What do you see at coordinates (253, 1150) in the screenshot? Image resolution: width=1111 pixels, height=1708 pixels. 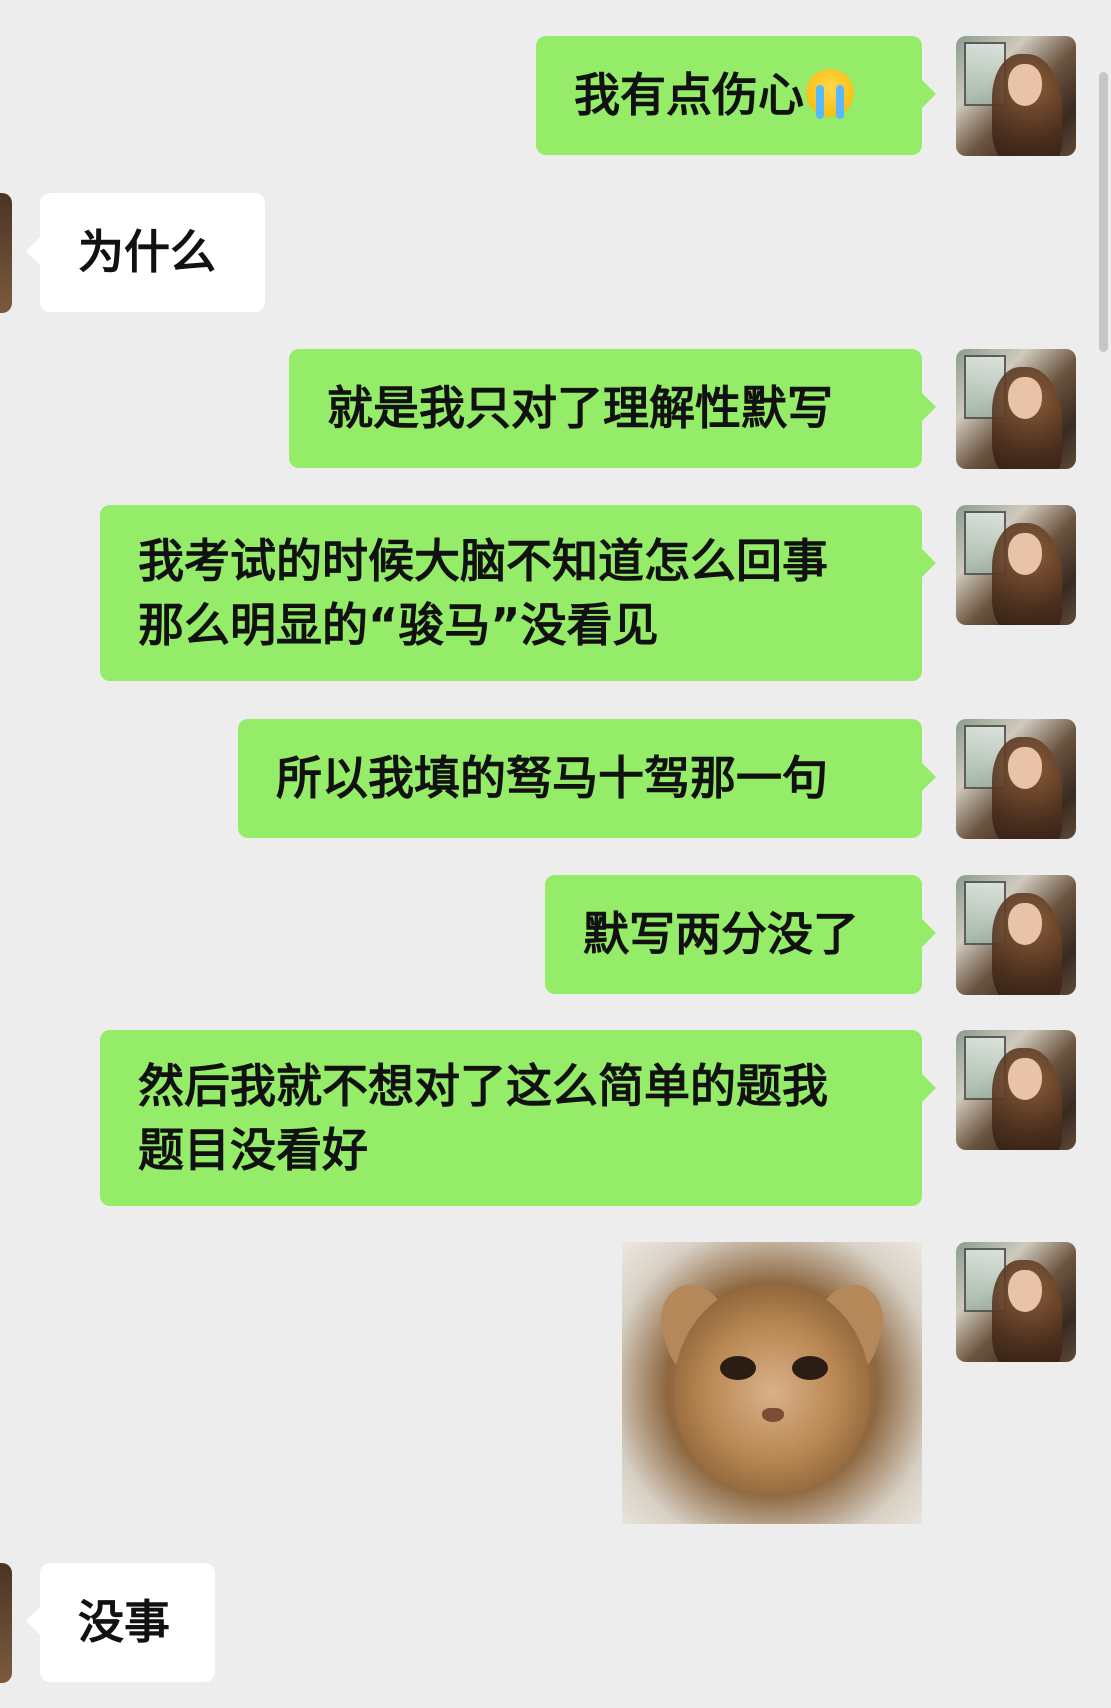 I see `message-text-line: 题目没看好` at bounding box center [253, 1150].